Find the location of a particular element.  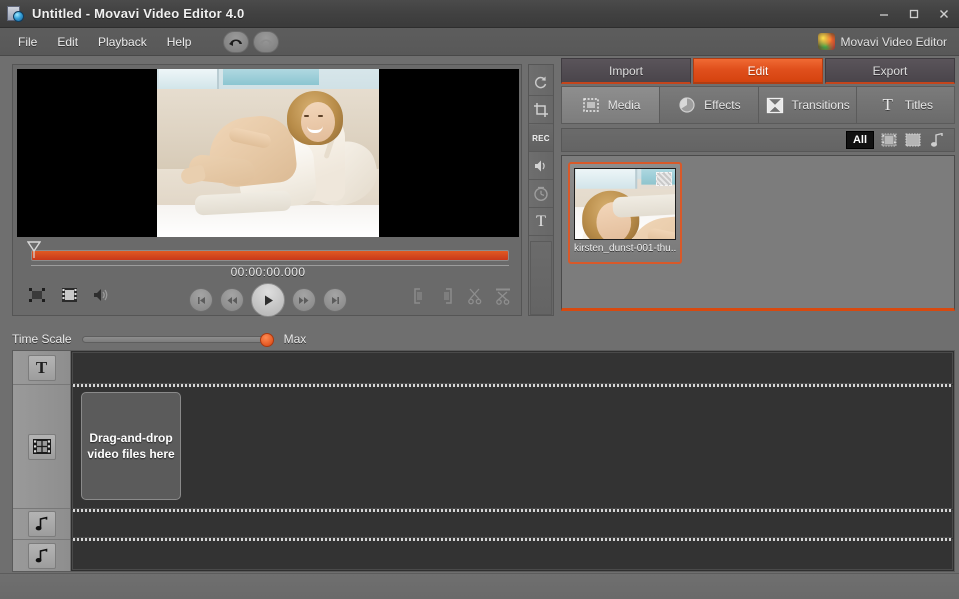

track-header-titles: T is located at coordinates (41, 368).